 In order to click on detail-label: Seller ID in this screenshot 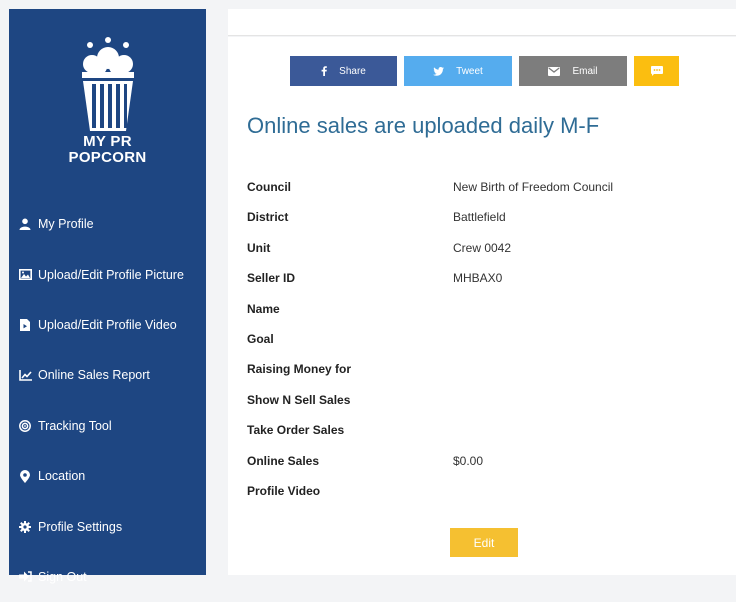, I will do `click(271, 278)`.